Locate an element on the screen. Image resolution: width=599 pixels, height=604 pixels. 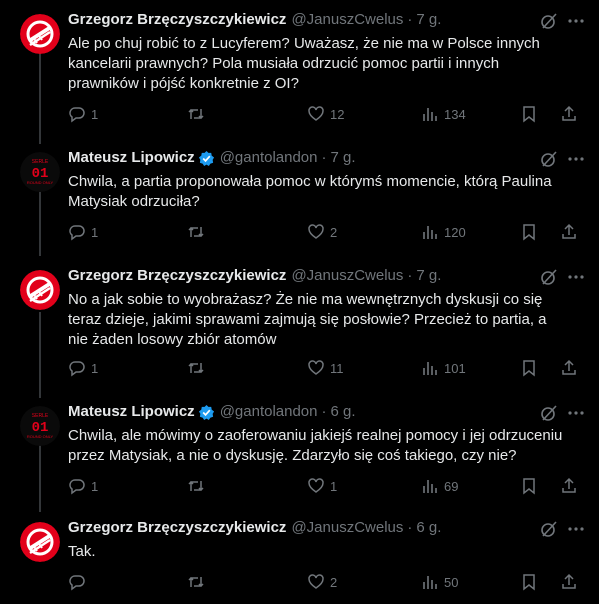
tweet-actions: 1 11 101 is located at coordinates (328, 368).